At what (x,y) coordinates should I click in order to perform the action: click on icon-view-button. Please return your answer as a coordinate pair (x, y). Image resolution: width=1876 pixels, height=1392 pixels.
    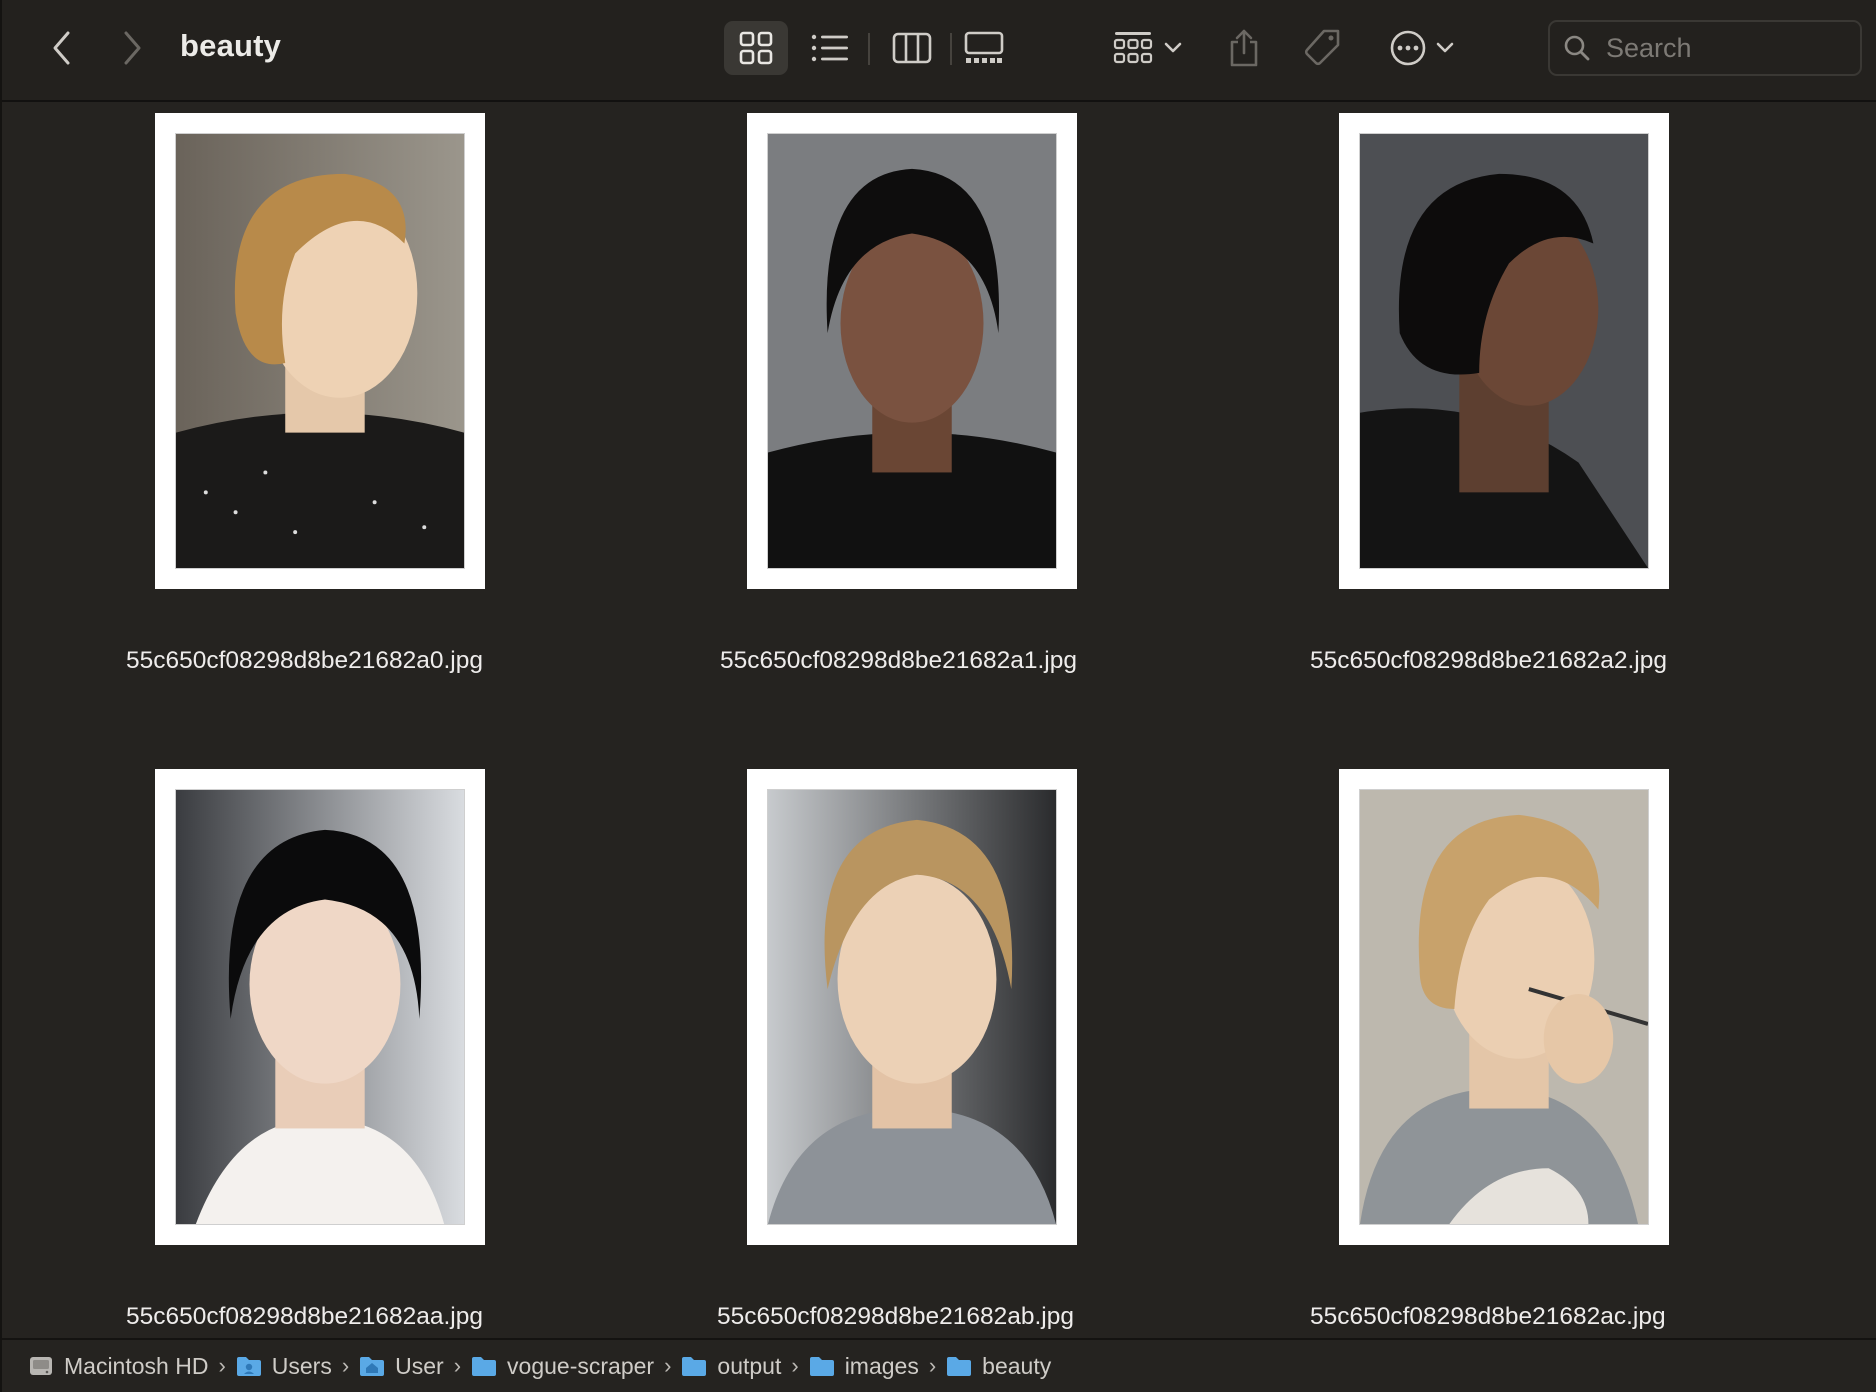
    Looking at the image, I should click on (756, 48).